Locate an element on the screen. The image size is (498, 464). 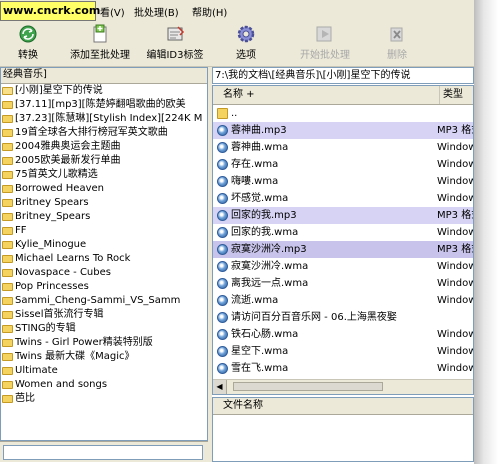
path-bar: 7:\我的文档\[经典音乐]\[小刚]星空下的传说 is located at coordinates (343, 75).